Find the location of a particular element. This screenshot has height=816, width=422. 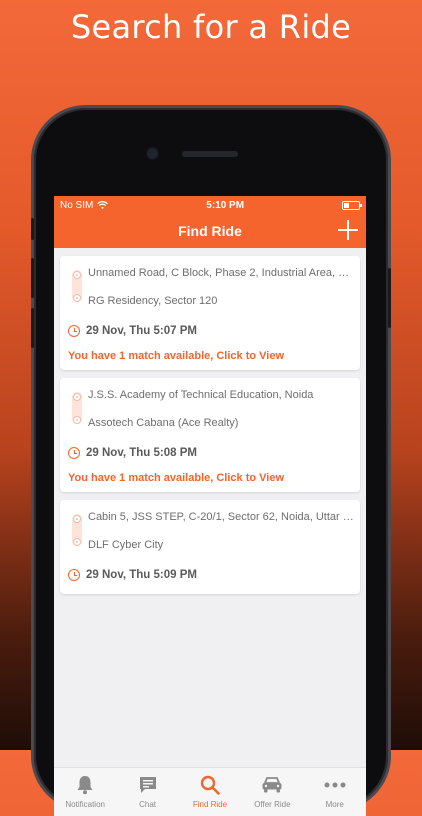

ride-time-row: 29 Nov, Thu 5:07 PM is located at coordinates (211, 331).